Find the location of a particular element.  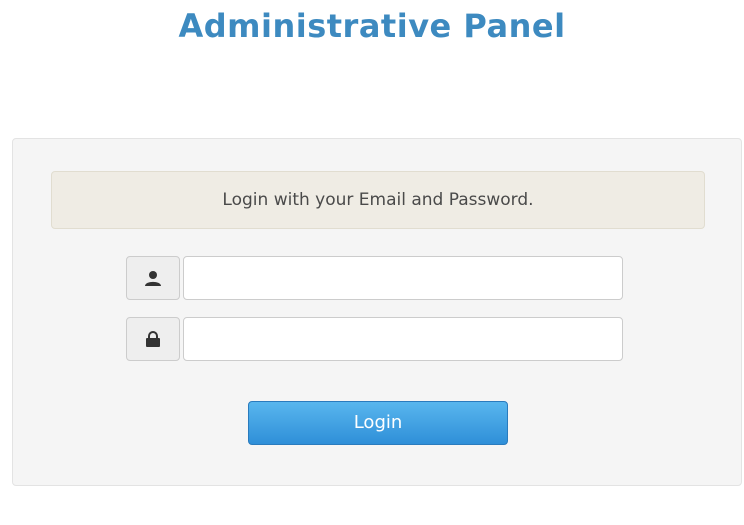

email-input-group is located at coordinates (374, 278).